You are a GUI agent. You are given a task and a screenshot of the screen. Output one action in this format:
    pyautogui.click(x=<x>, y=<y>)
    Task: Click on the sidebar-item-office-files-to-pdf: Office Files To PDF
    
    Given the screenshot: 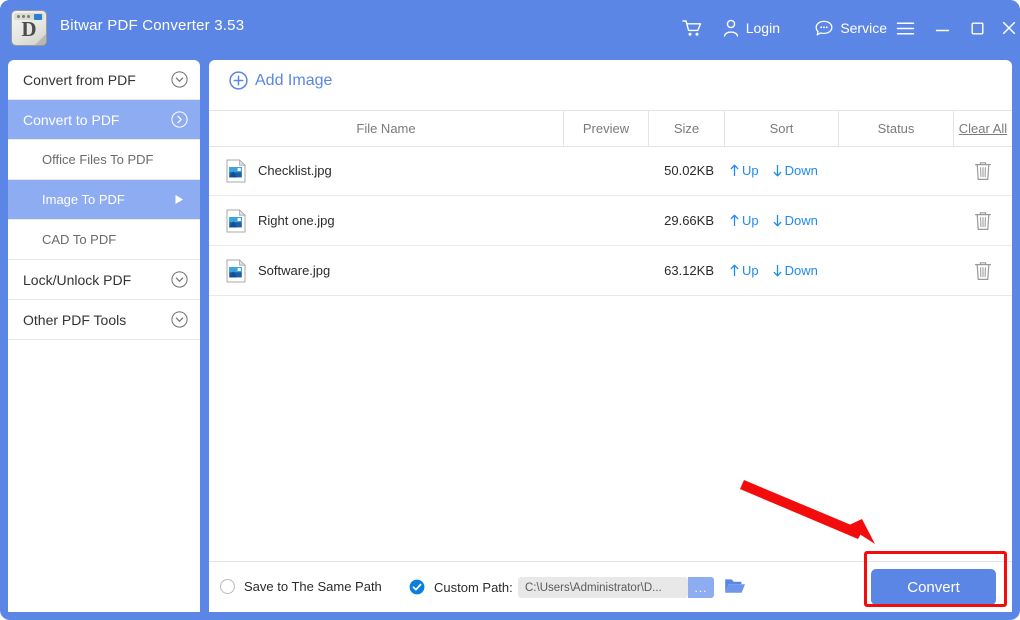 What is the action you would take?
    pyautogui.click(x=104, y=160)
    